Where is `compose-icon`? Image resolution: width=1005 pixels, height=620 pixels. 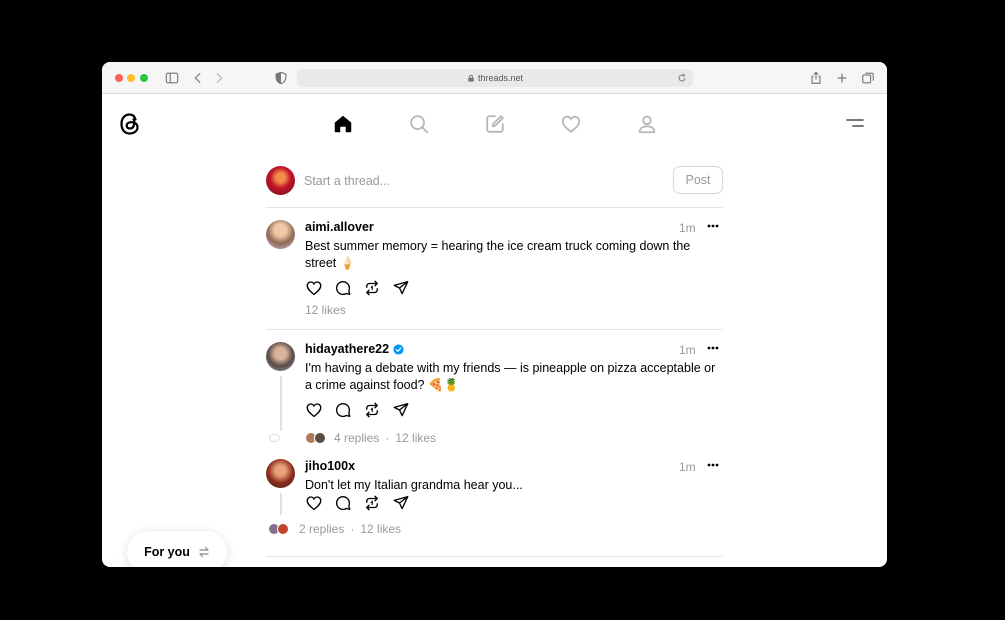 compose-icon is located at coordinates (495, 124).